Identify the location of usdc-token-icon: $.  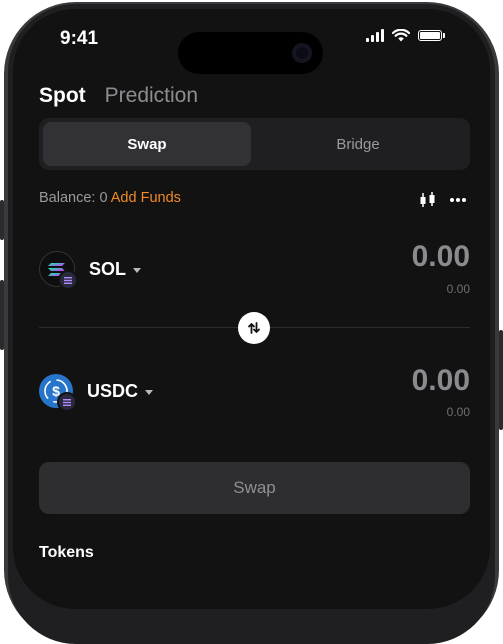
(58, 393).